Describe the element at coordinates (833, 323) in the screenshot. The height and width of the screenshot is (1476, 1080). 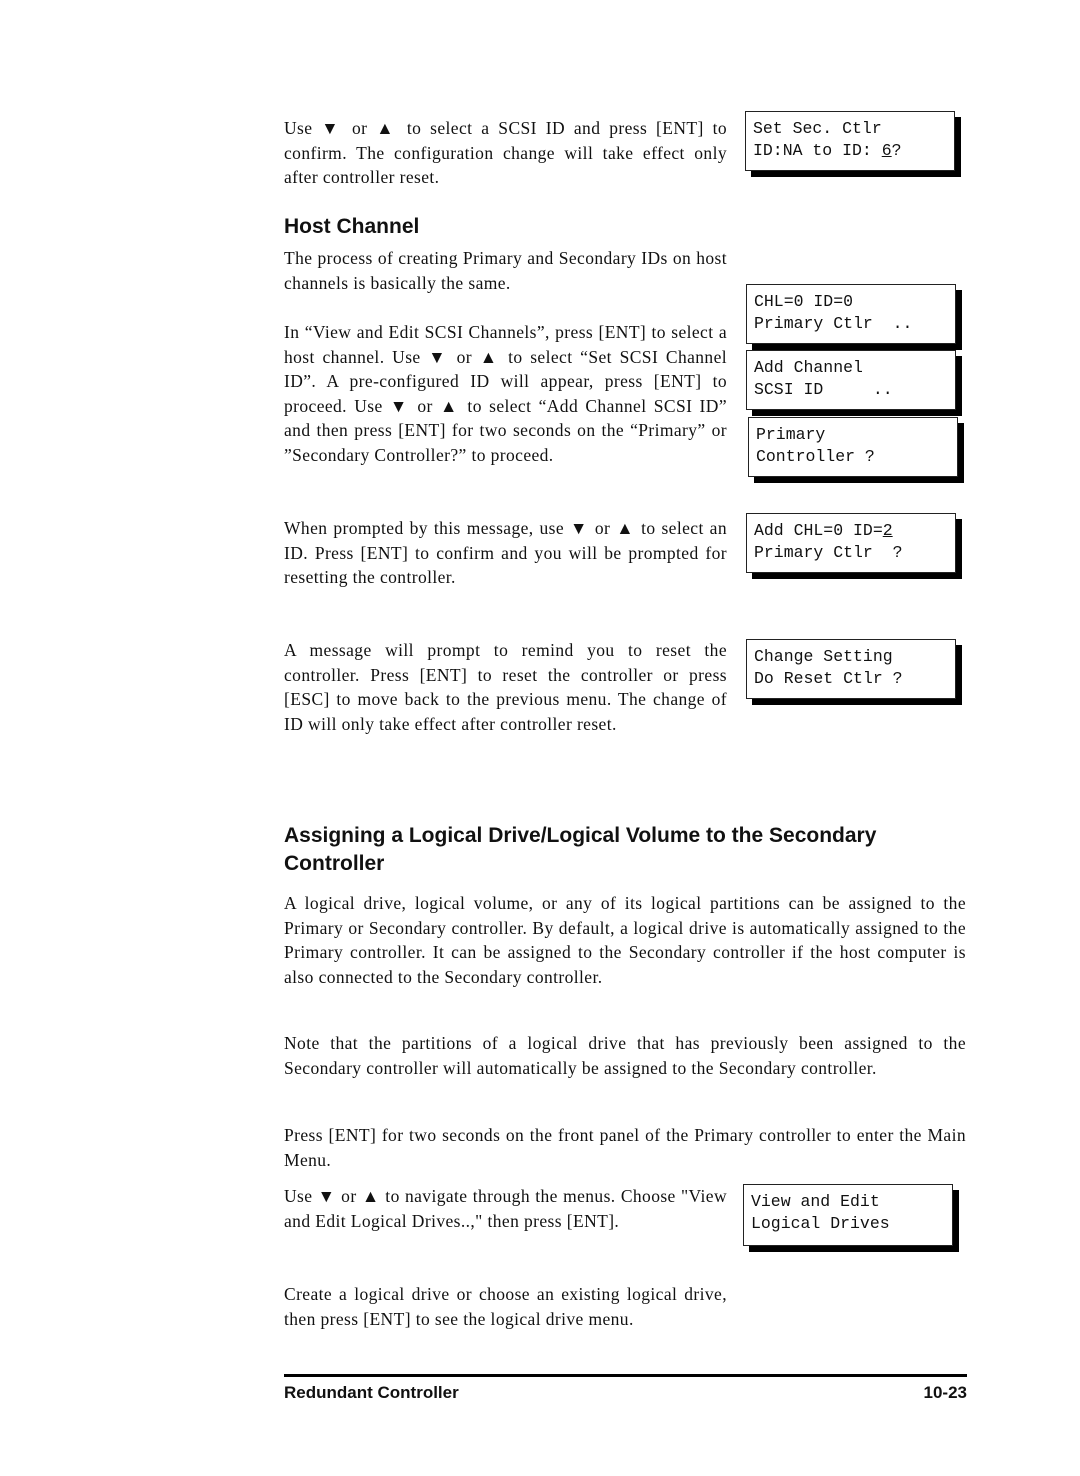
I see `lcd-line: Primary Ctlr ..` at that location.